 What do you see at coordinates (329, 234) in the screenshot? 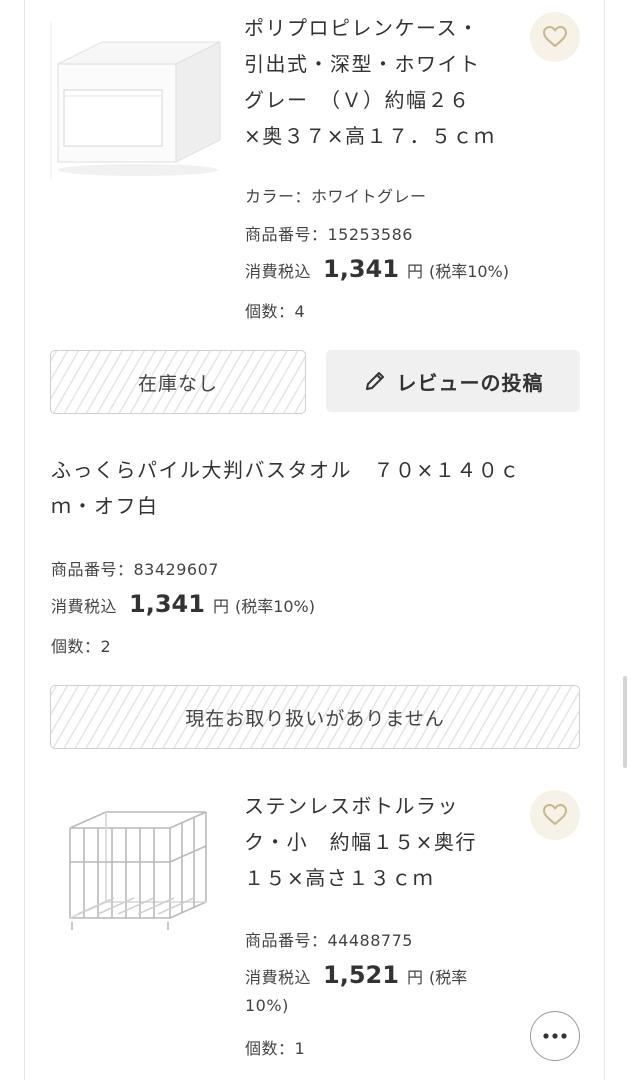
I see `product-number: 商品番号：15253586` at bounding box center [329, 234].